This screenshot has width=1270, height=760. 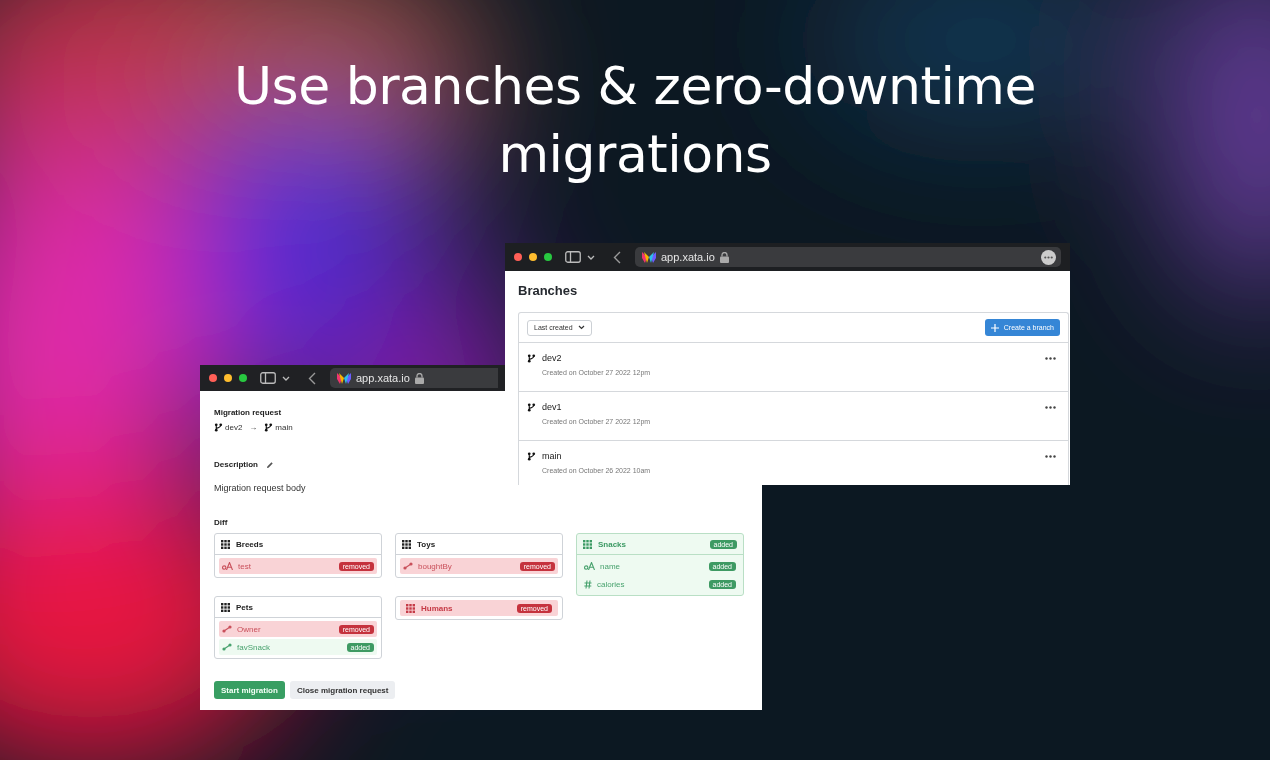 What do you see at coordinates (236, 464) in the screenshot?
I see `section-heading: Description` at bounding box center [236, 464].